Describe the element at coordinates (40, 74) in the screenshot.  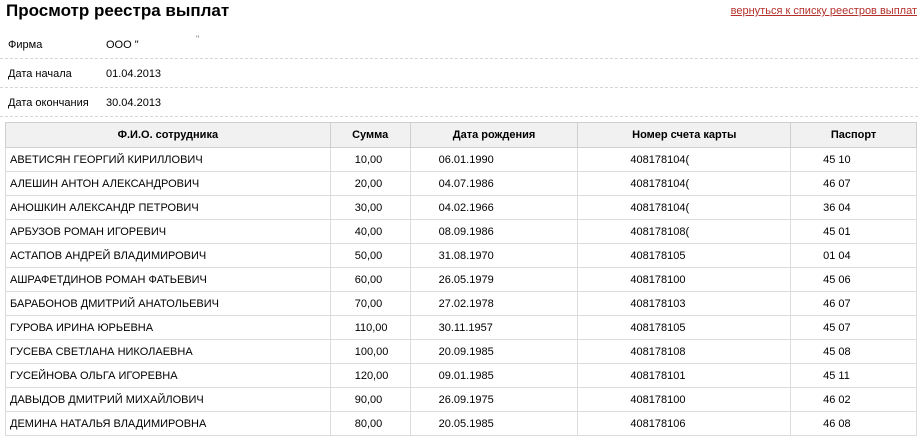
I see `start-date-label: Дата начала` at that location.